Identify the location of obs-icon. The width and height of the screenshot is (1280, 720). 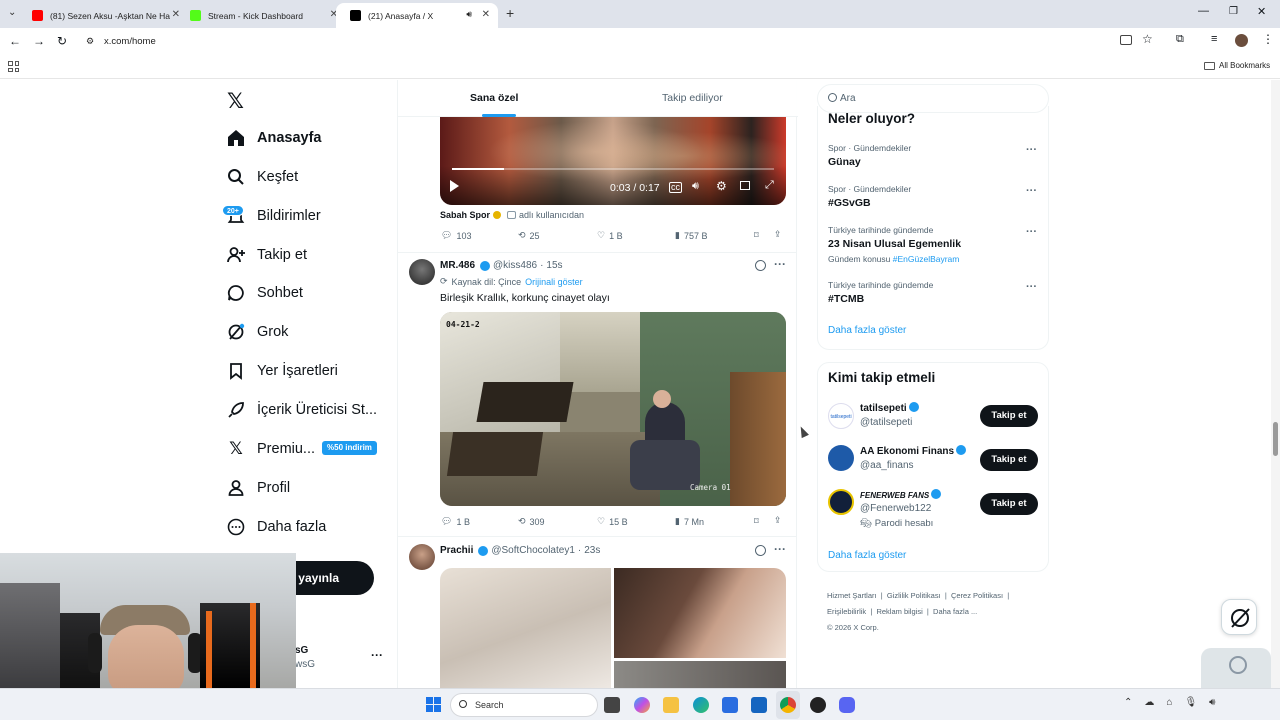
(818, 705).